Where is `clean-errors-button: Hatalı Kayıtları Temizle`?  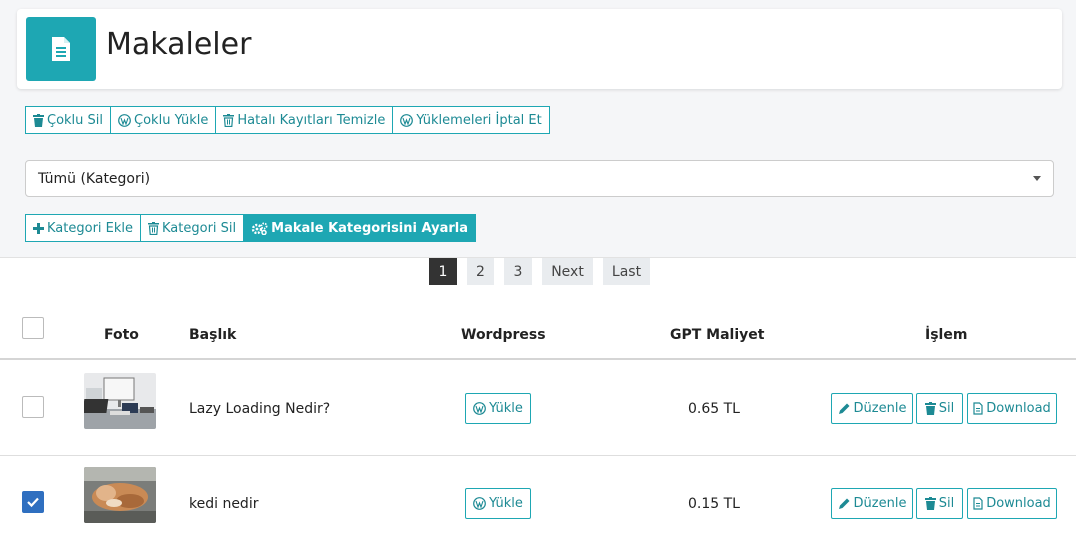
clean-errors-button: Hatalı Kayıtları Temizle is located at coordinates (305, 120).